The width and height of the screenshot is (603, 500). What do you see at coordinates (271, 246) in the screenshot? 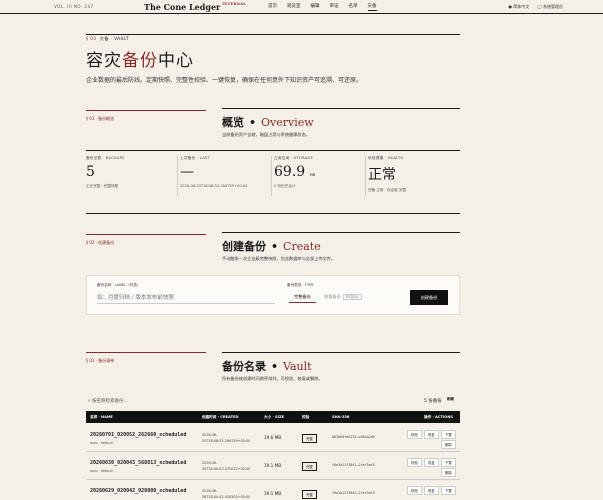
I see `section-title-create: 创建备份 • Create` at bounding box center [271, 246].